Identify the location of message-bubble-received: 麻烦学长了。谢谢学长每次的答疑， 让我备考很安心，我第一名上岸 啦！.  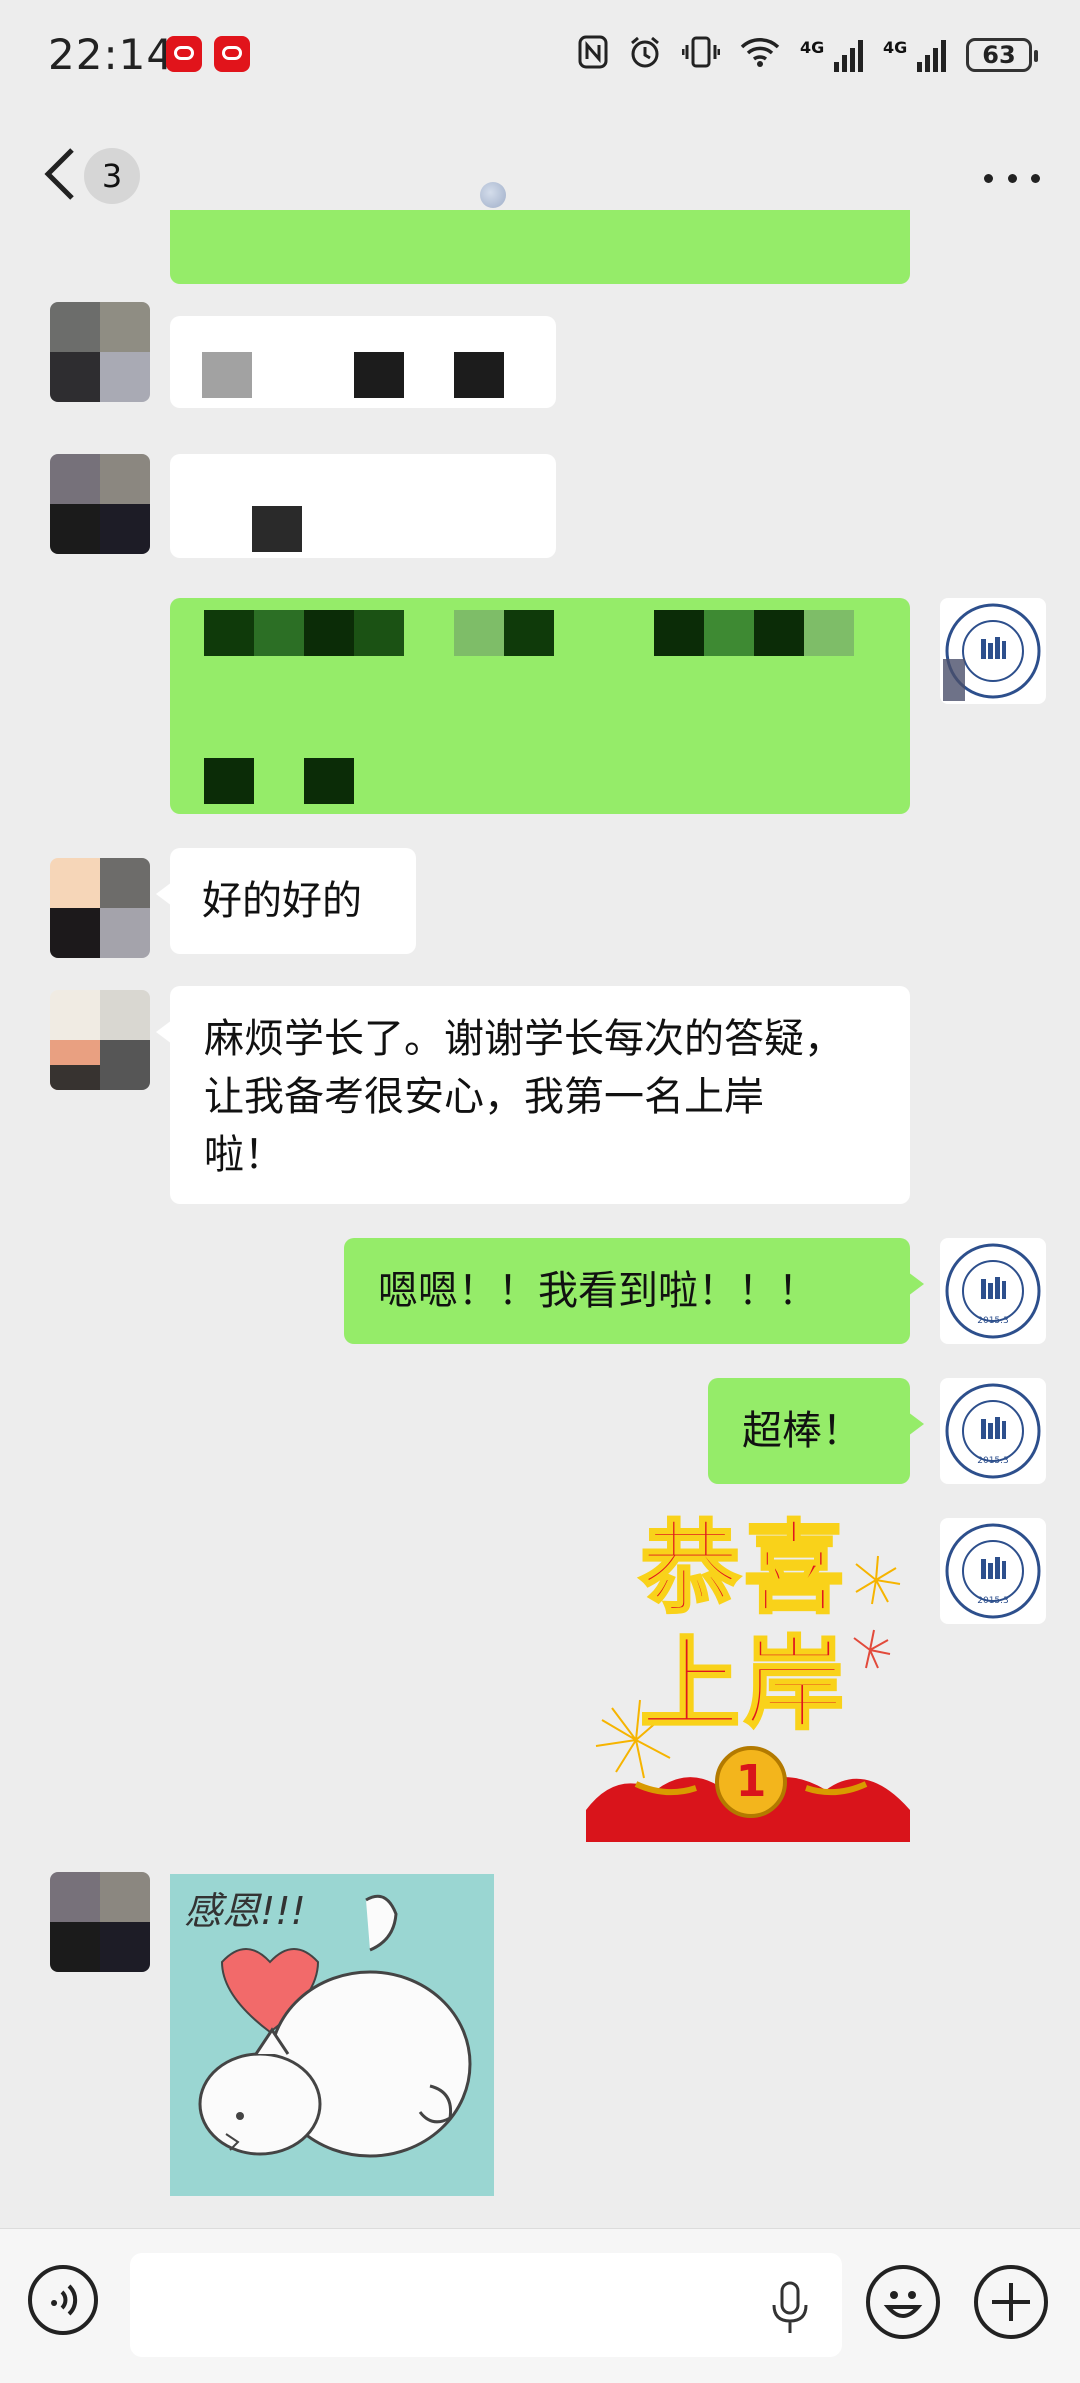
(533, 1095).